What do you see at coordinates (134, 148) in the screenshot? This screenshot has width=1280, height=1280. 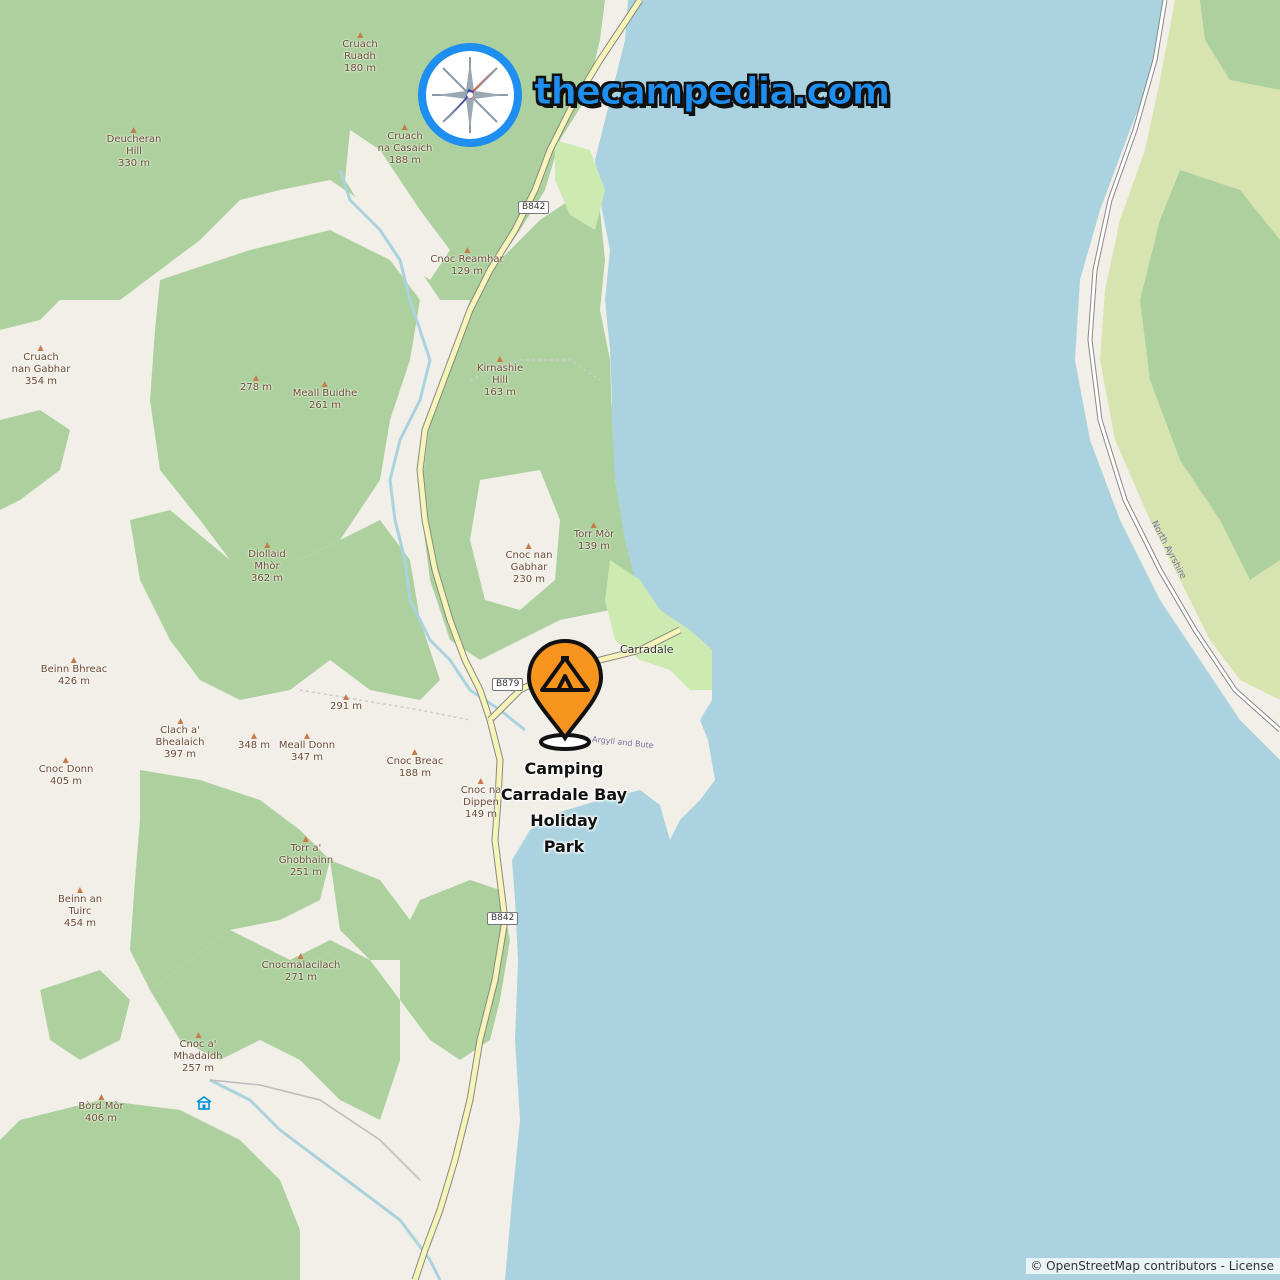 I see `peak-deucheran-hill: Deucheran Hill 330 m` at bounding box center [134, 148].